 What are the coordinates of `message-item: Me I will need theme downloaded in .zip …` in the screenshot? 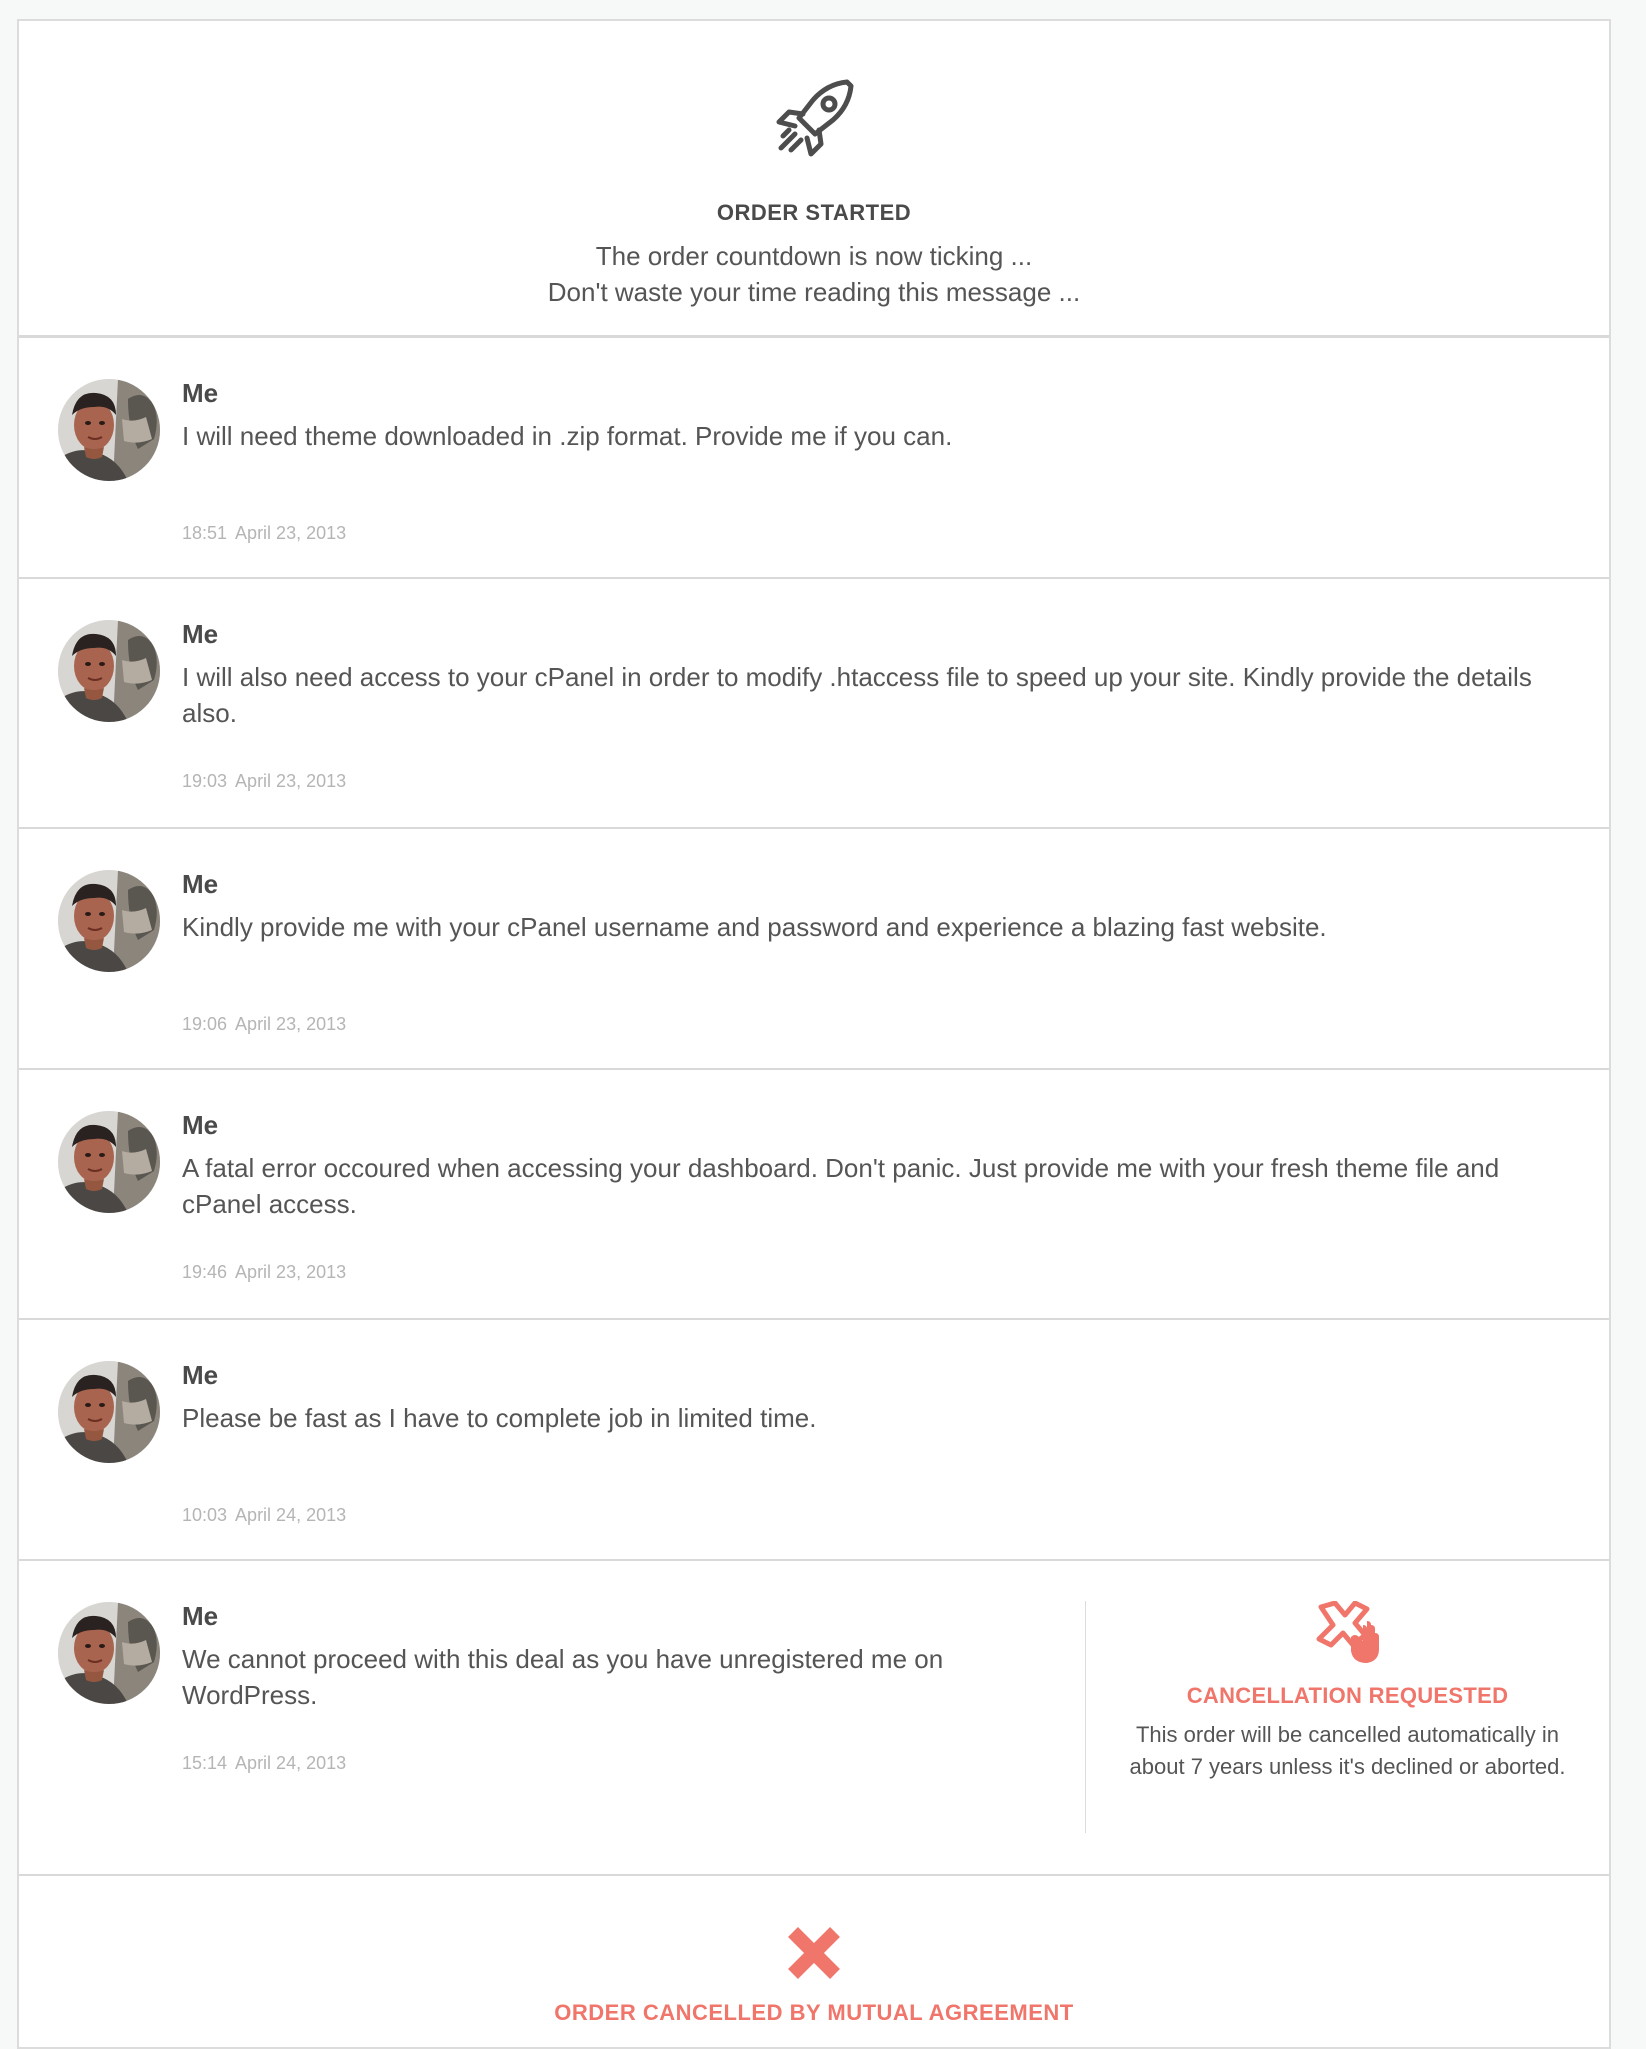 It's located at (814, 458).